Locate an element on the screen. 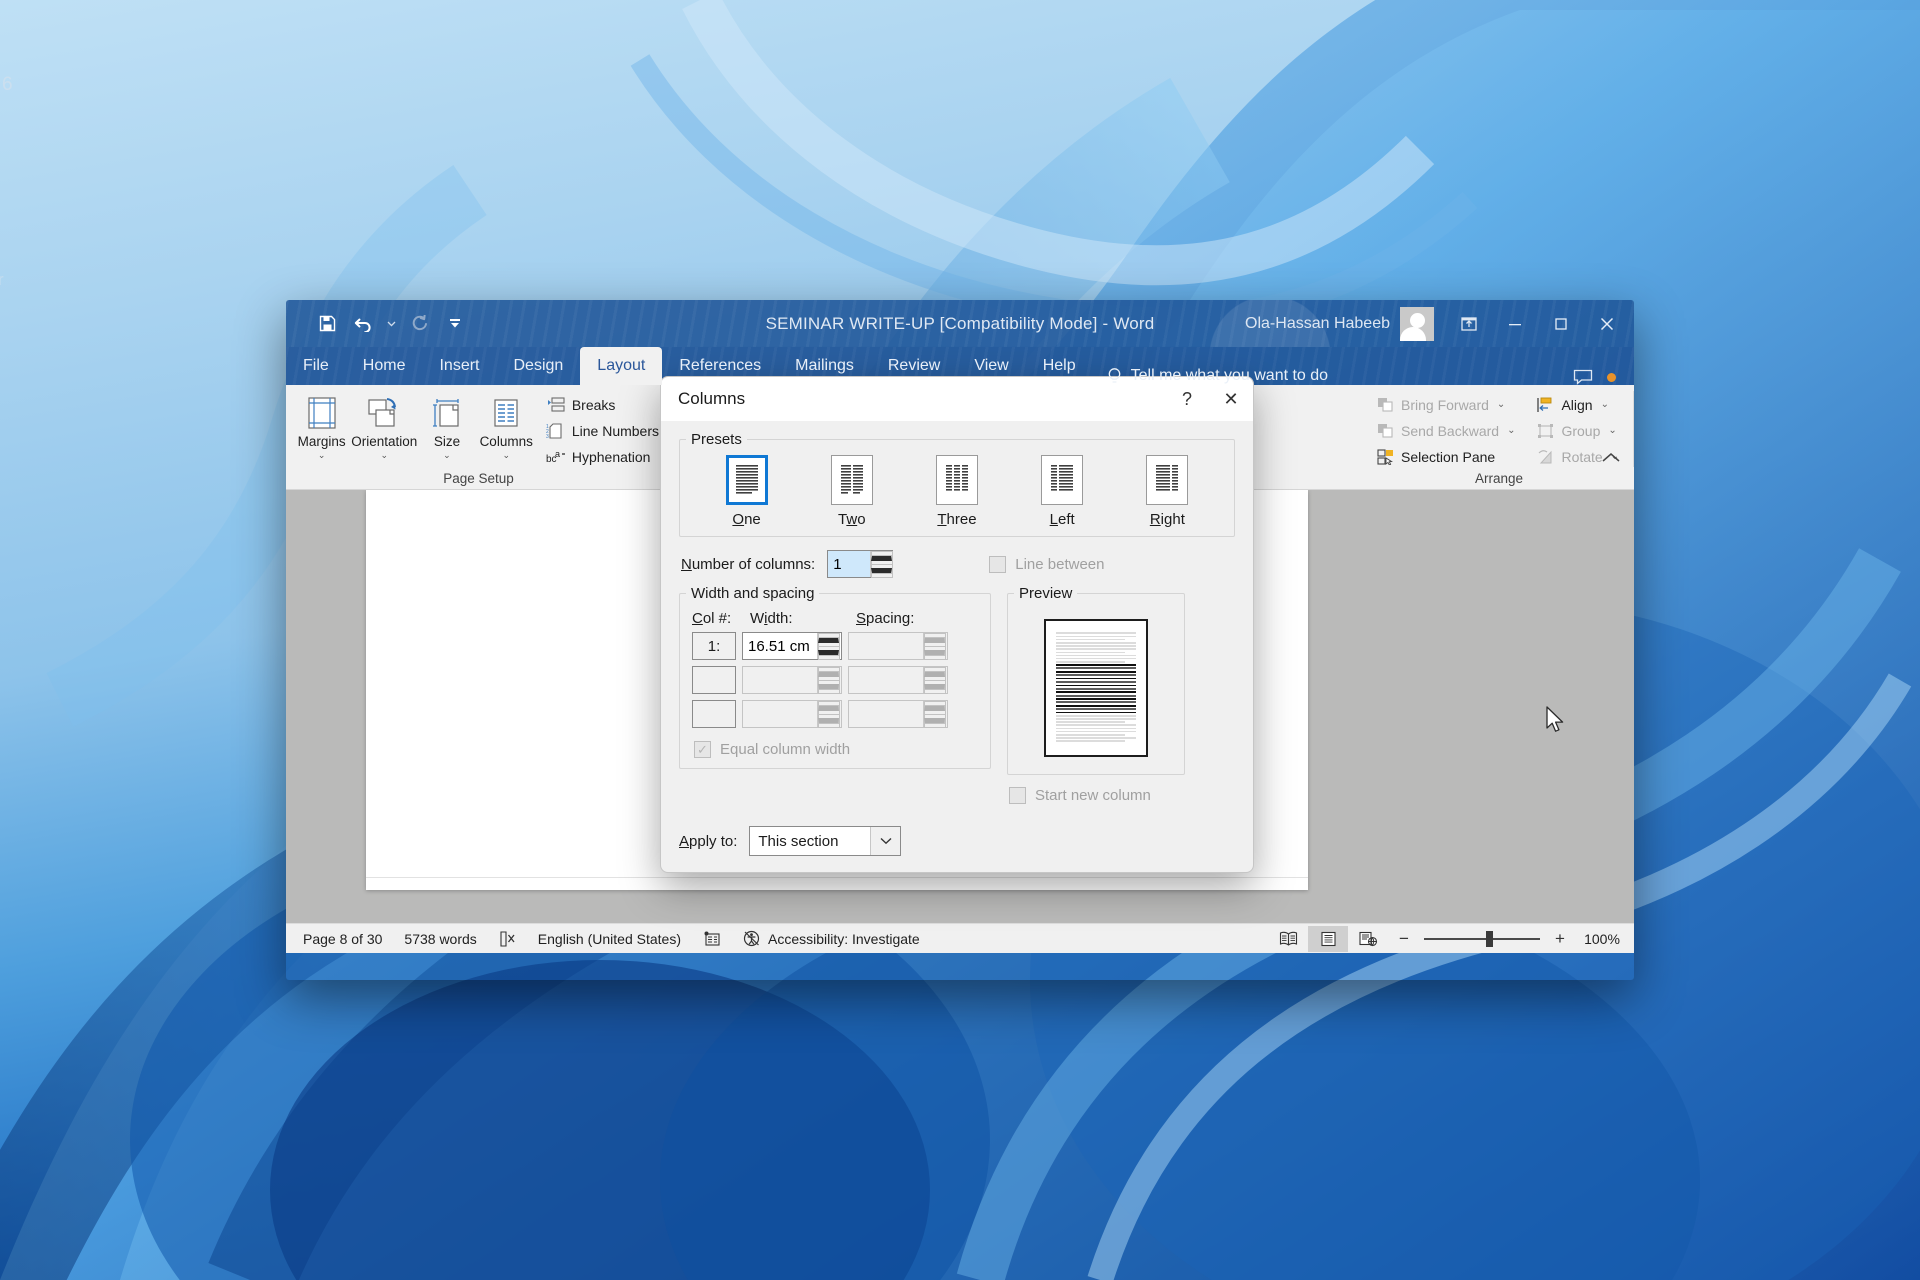 This screenshot has width=1920, height=1280. number-of-columns-spin-buttons is located at coordinates (881, 564).